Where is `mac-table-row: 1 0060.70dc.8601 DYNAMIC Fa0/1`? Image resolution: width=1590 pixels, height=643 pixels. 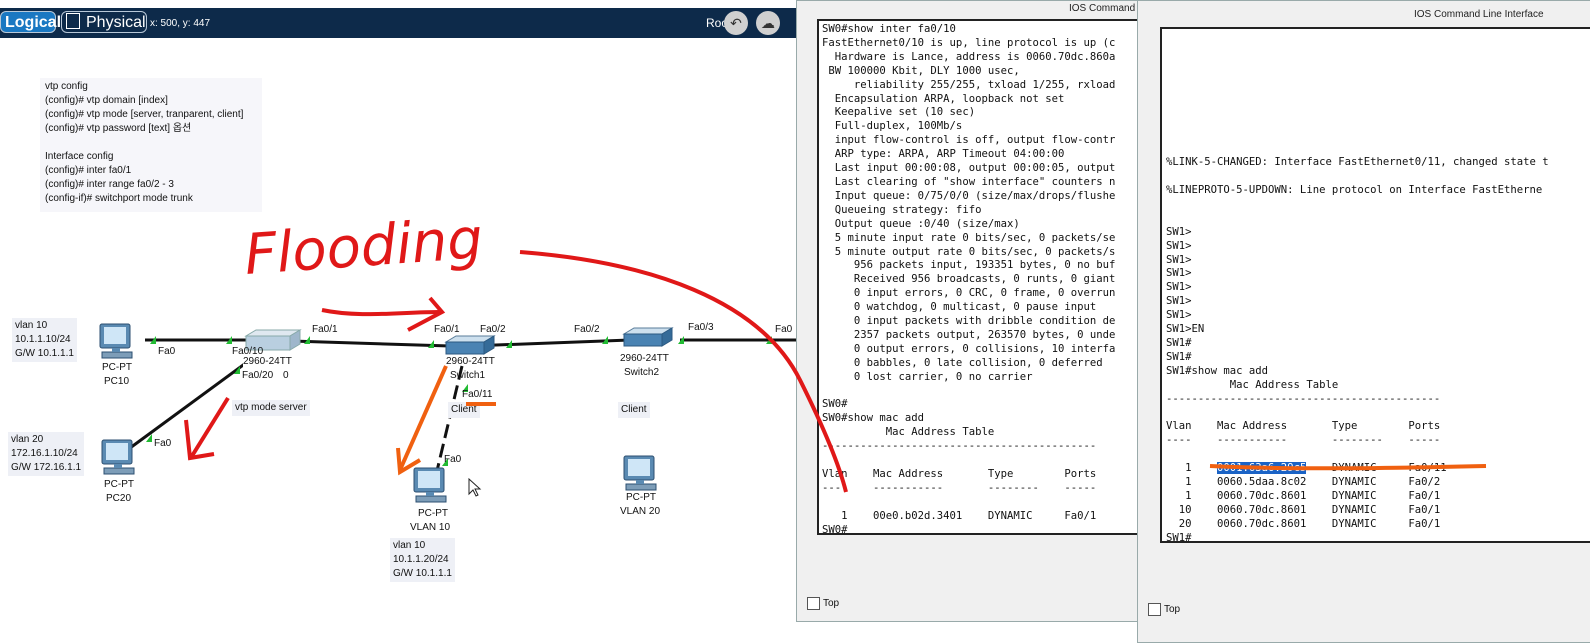
mac-table-row: 1 0060.70dc.8601 DYNAMIC Fa0/1 is located at coordinates (1303, 496).